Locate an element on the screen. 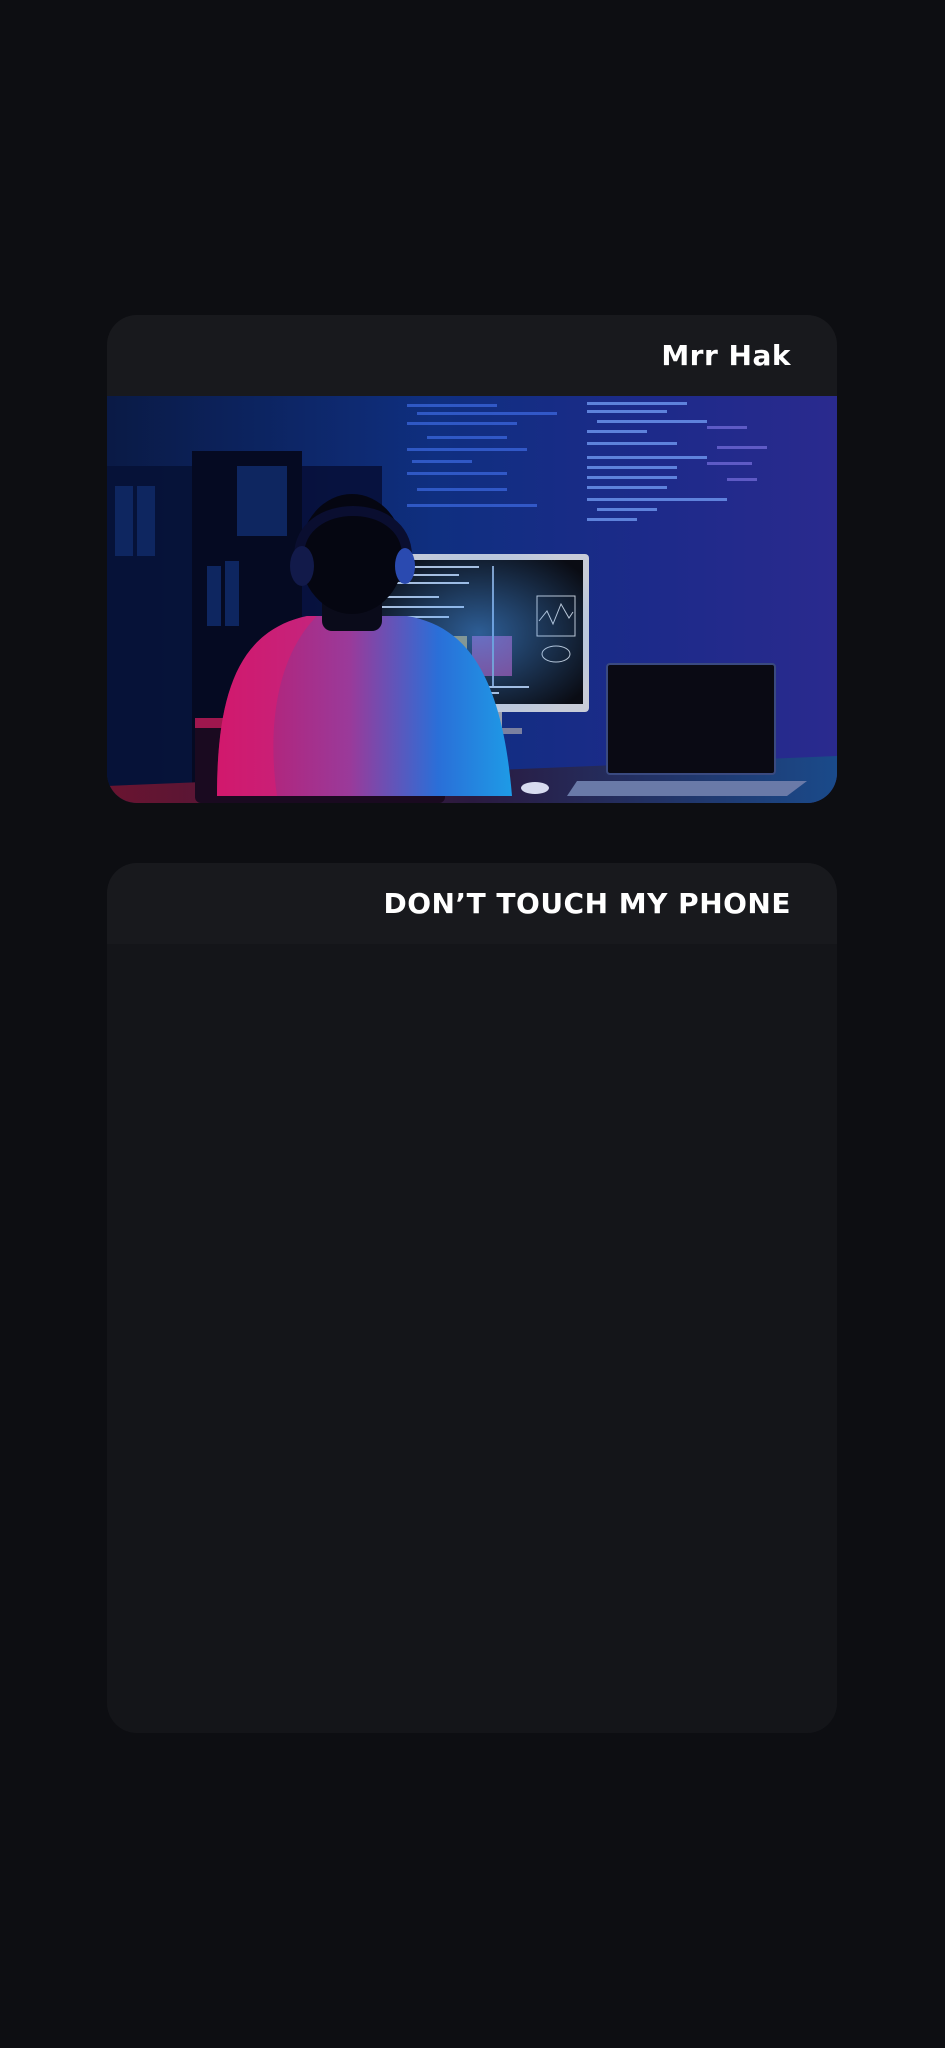 The width and height of the screenshot is (945, 2048). card-header: DON’T TOUCH MY PHONE is located at coordinates (472, 903).